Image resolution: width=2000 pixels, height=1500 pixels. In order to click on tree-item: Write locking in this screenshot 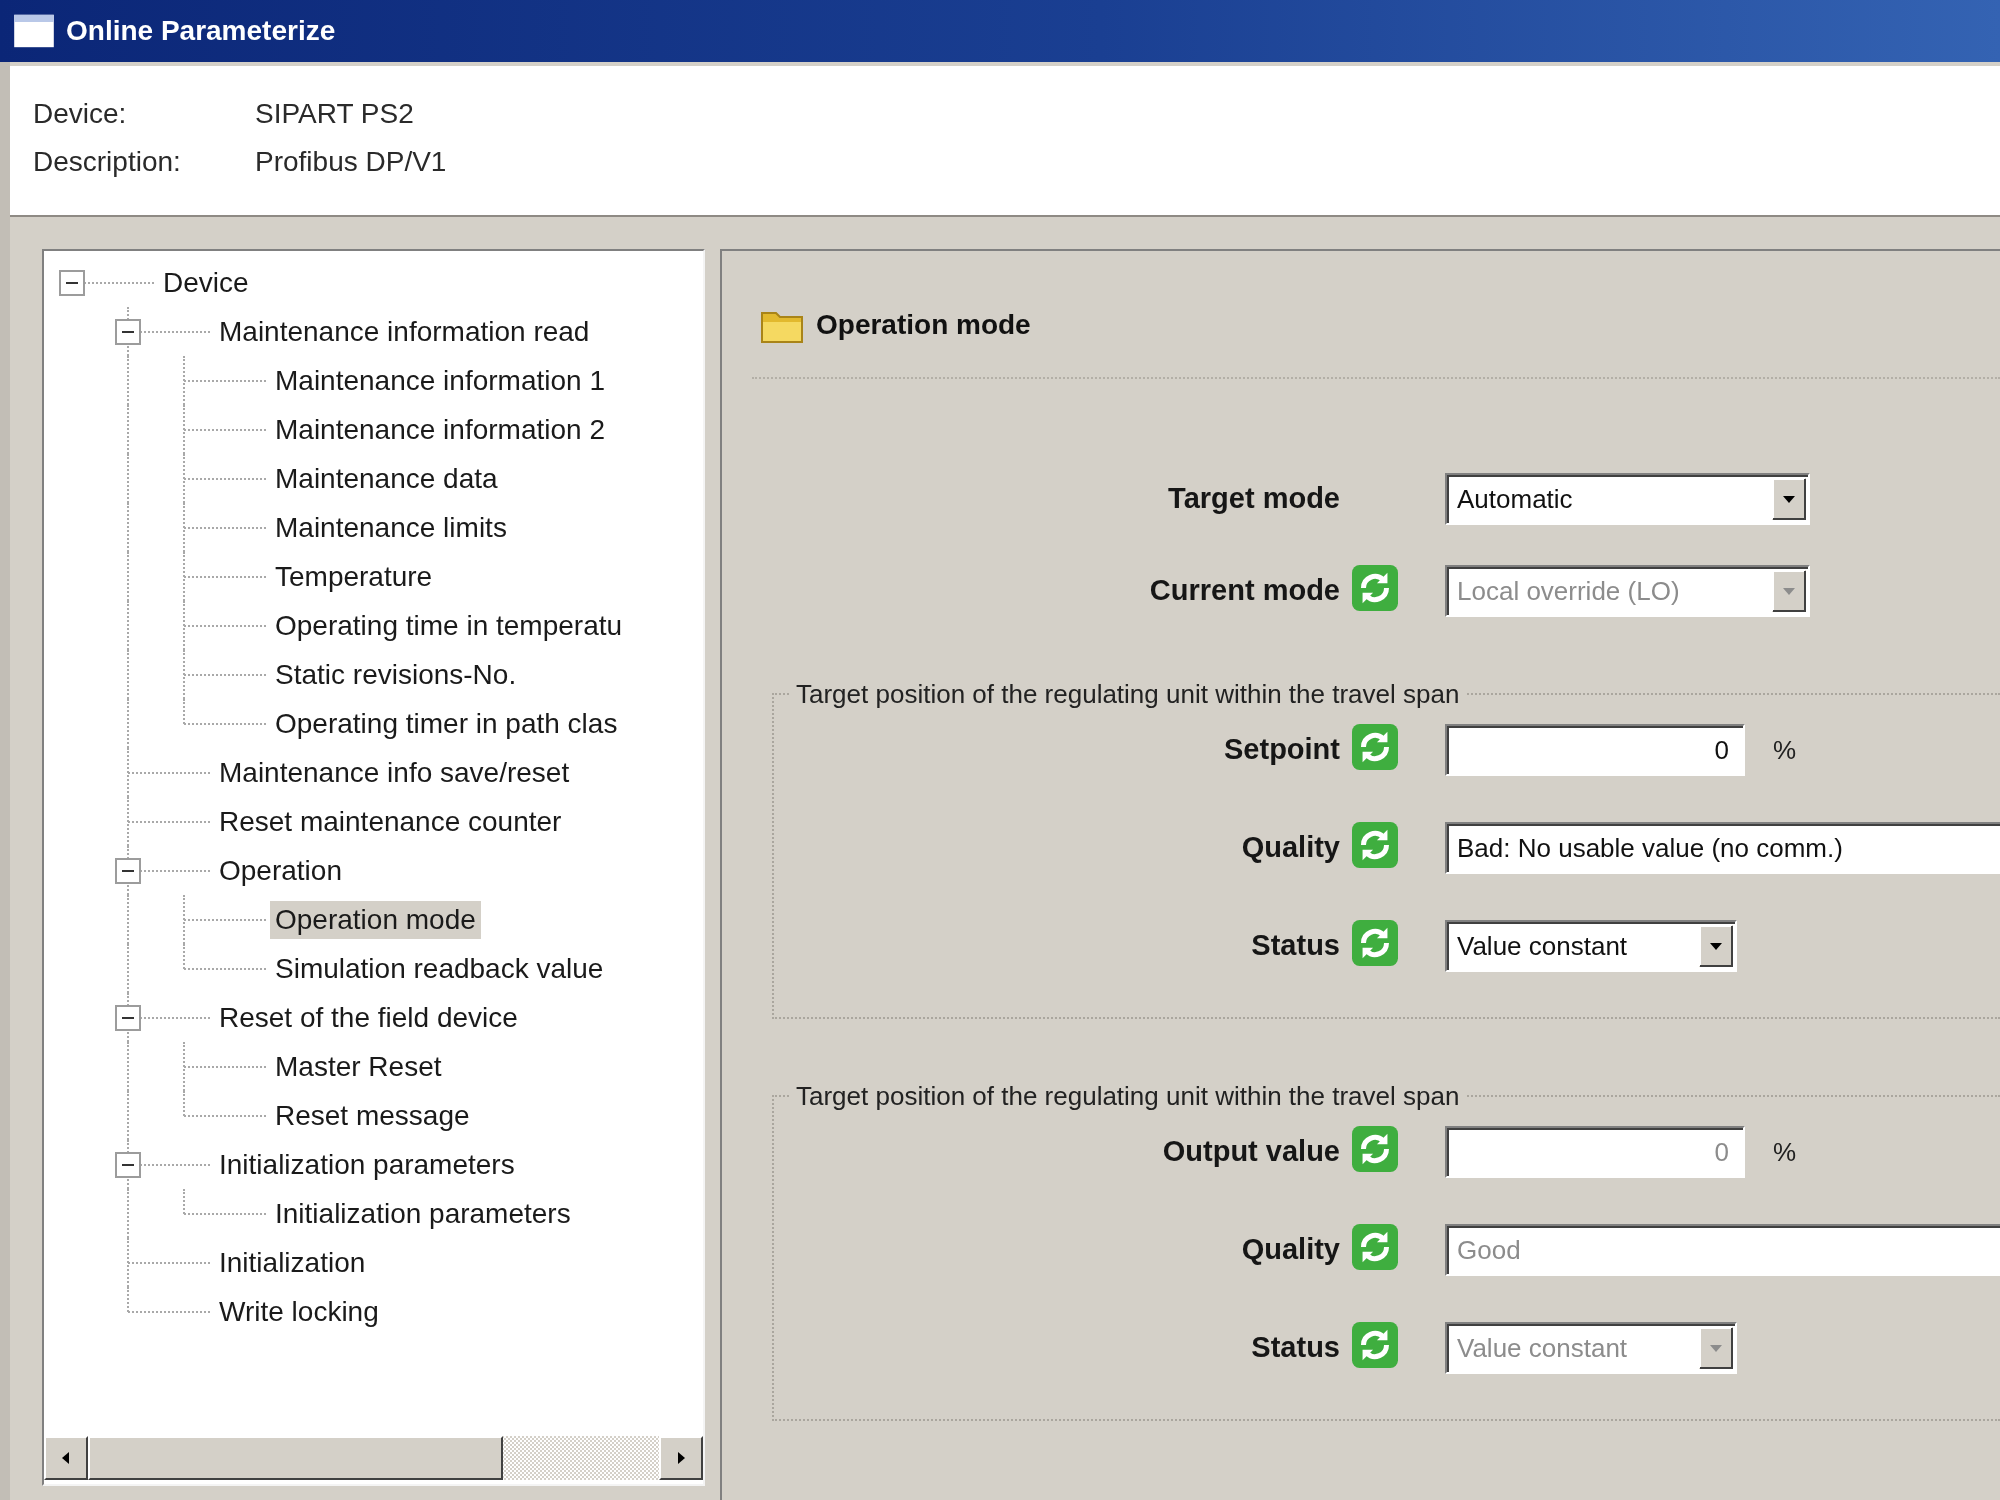, I will do `click(299, 1311)`.